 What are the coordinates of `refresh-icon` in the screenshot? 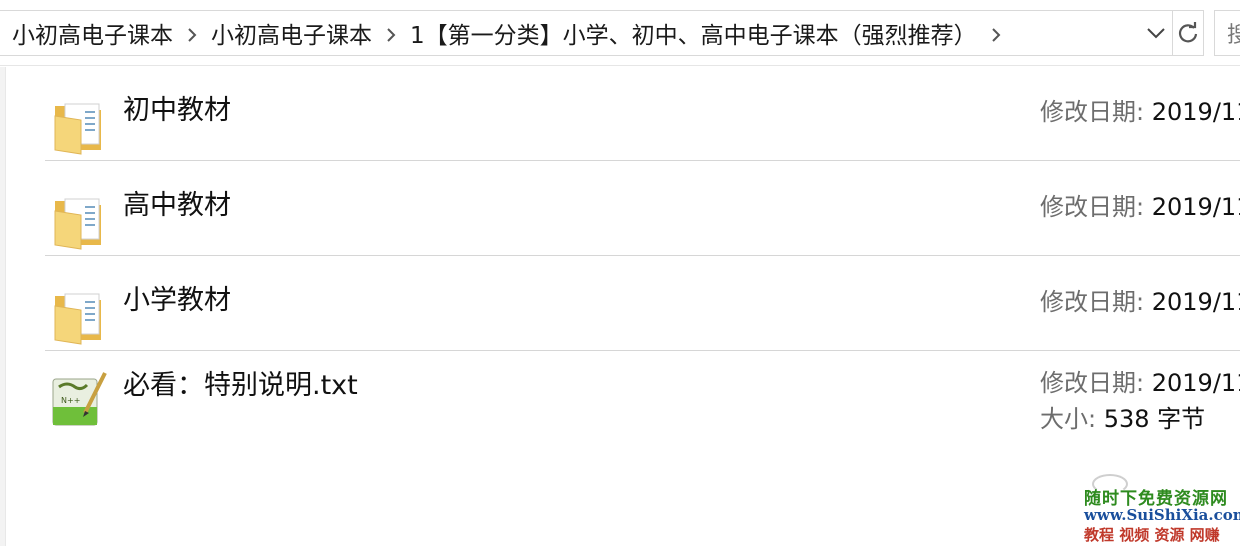 It's located at (1188, 32).